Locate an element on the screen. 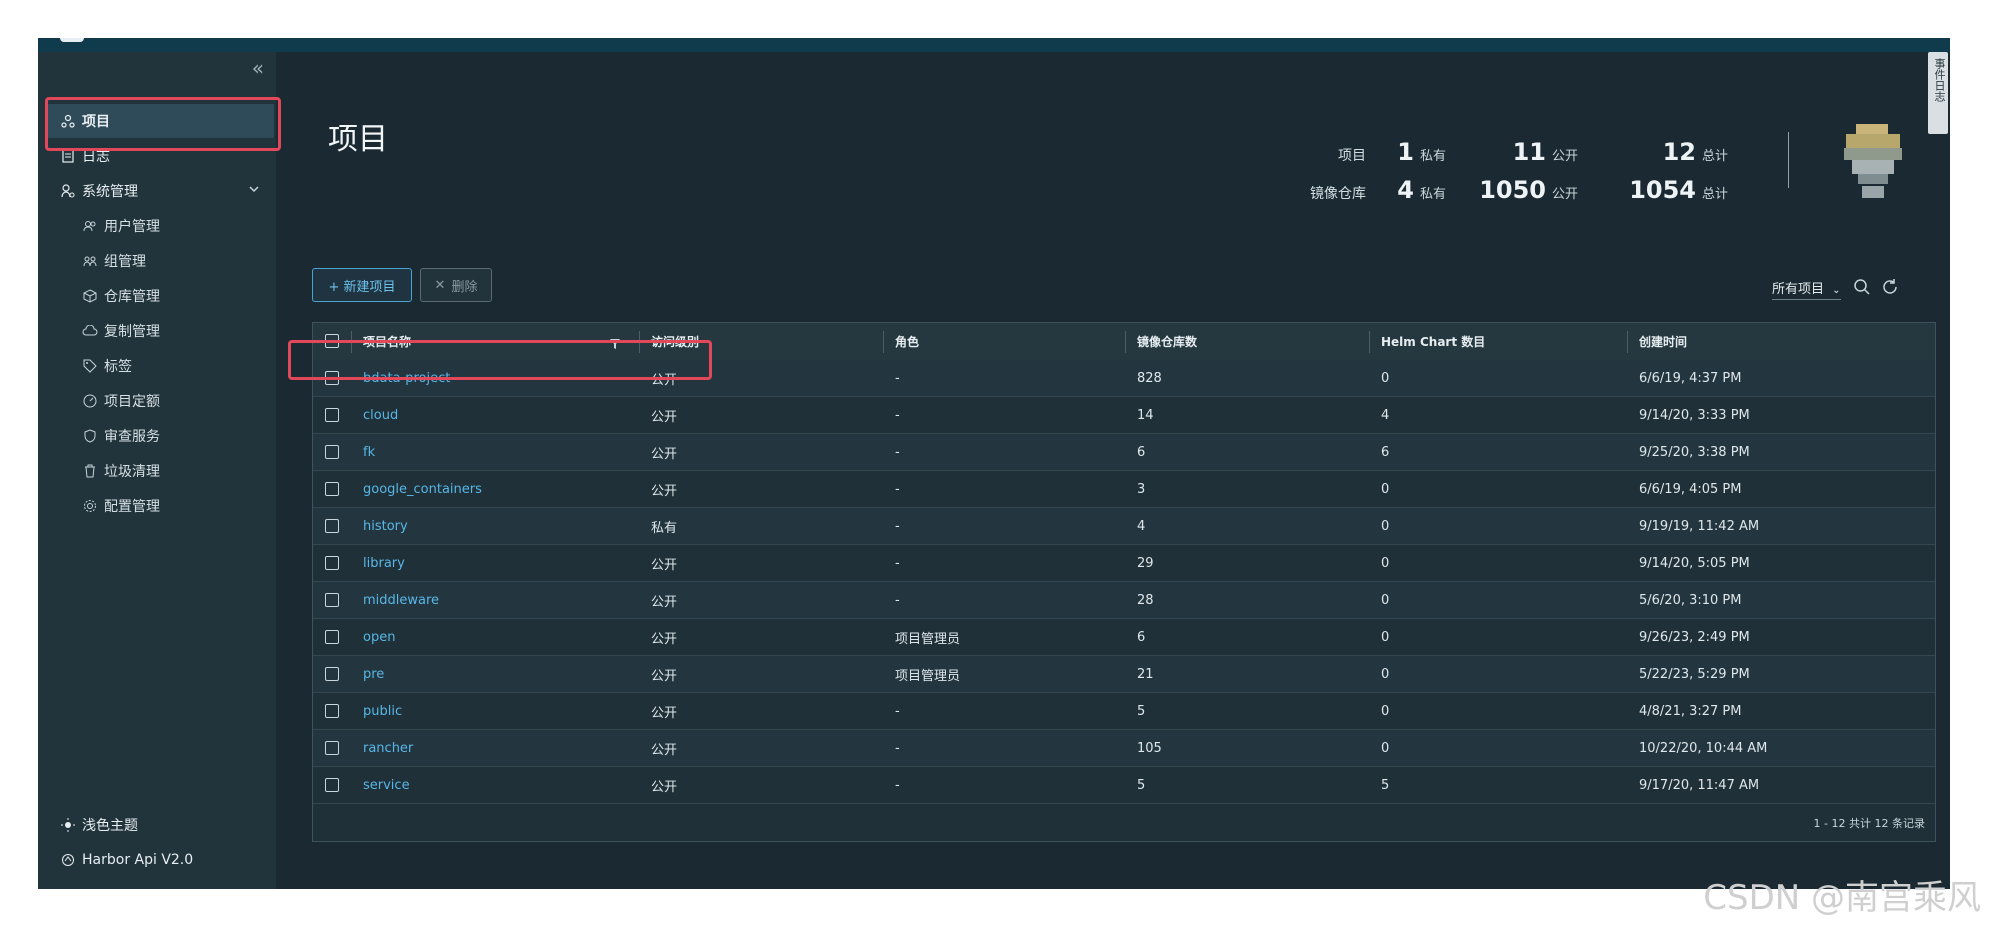 The width and height of the screenshot is (1989, 927). project-name-link: history is located at coordinates (385, 526).